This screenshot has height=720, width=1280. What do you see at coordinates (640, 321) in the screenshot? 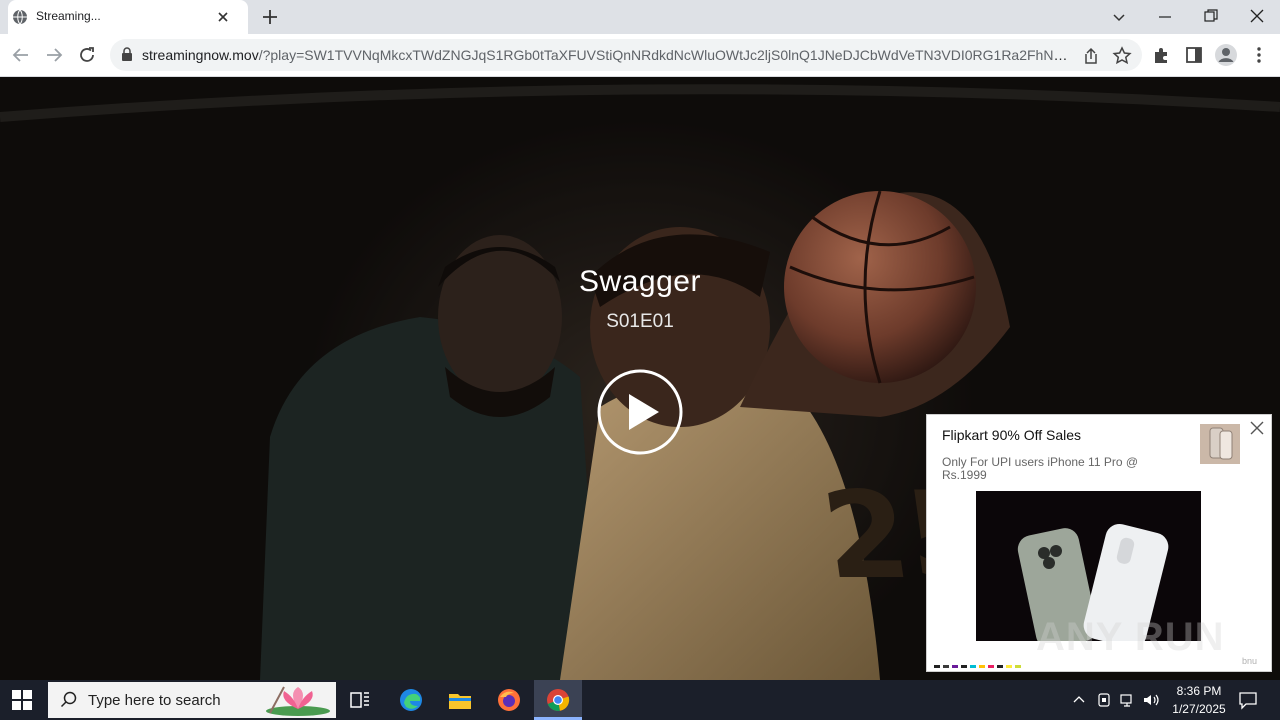
I see `episode-label: S01E01` at bounding box center [640, 321].